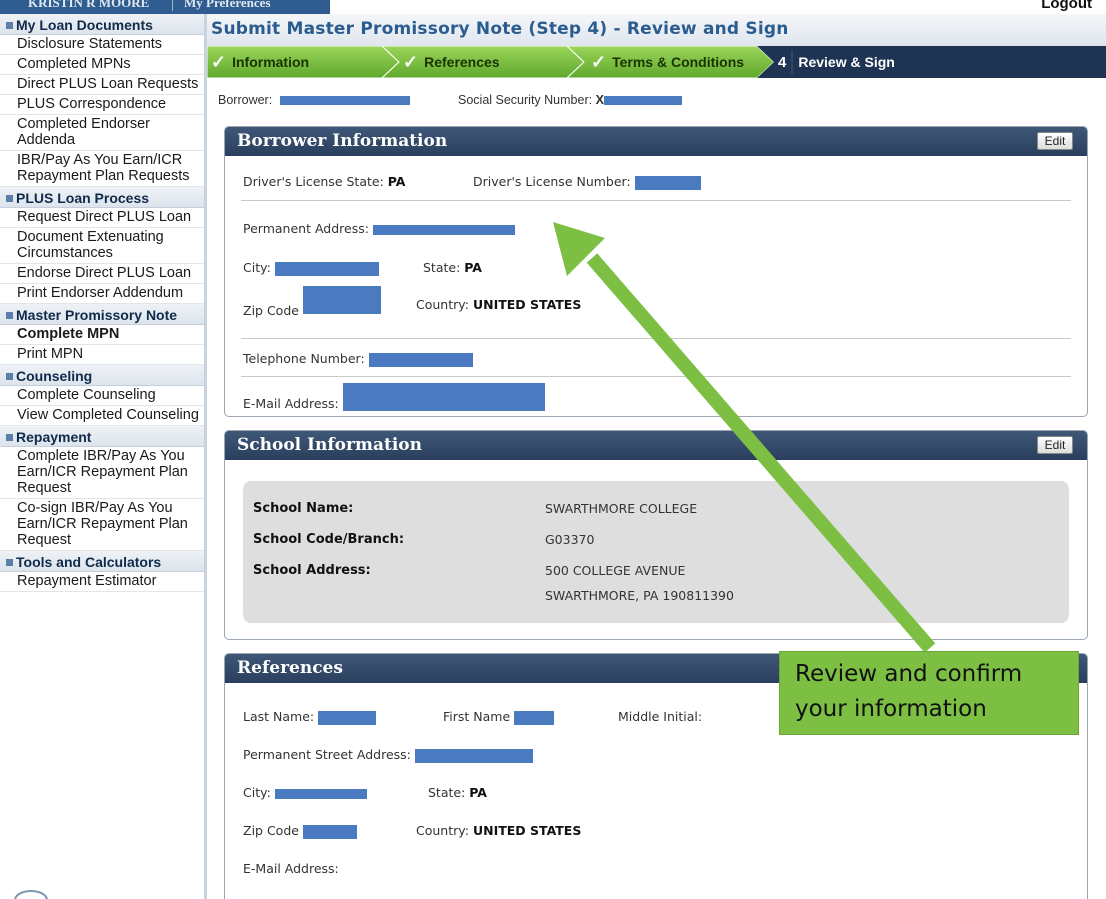 This screenshot has height=899, width=1106. What do you see at coordinates (656, 141) in the screenshot?
I see `panel-header: Borrower Information Edit` at bounding box center [656, 141].